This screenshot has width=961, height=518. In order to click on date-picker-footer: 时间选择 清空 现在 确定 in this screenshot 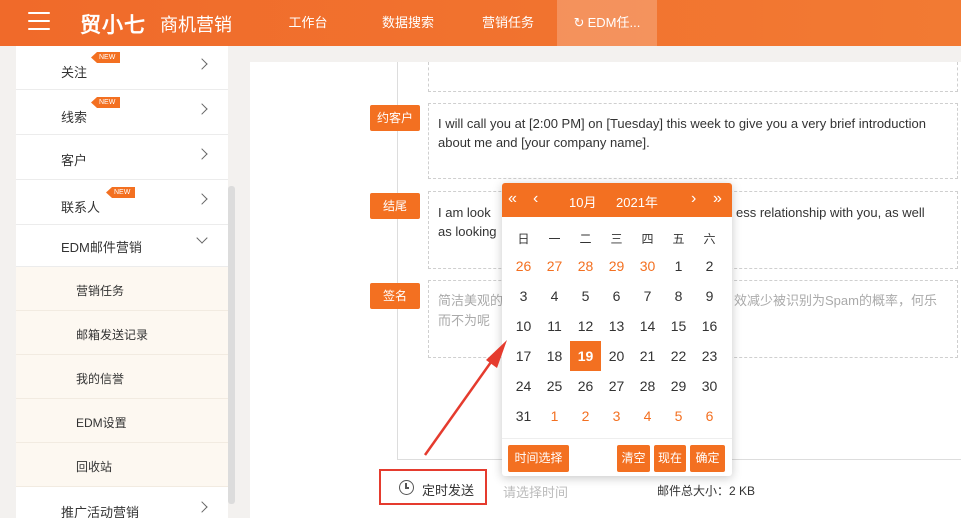, I will do `click(617, 457)`.